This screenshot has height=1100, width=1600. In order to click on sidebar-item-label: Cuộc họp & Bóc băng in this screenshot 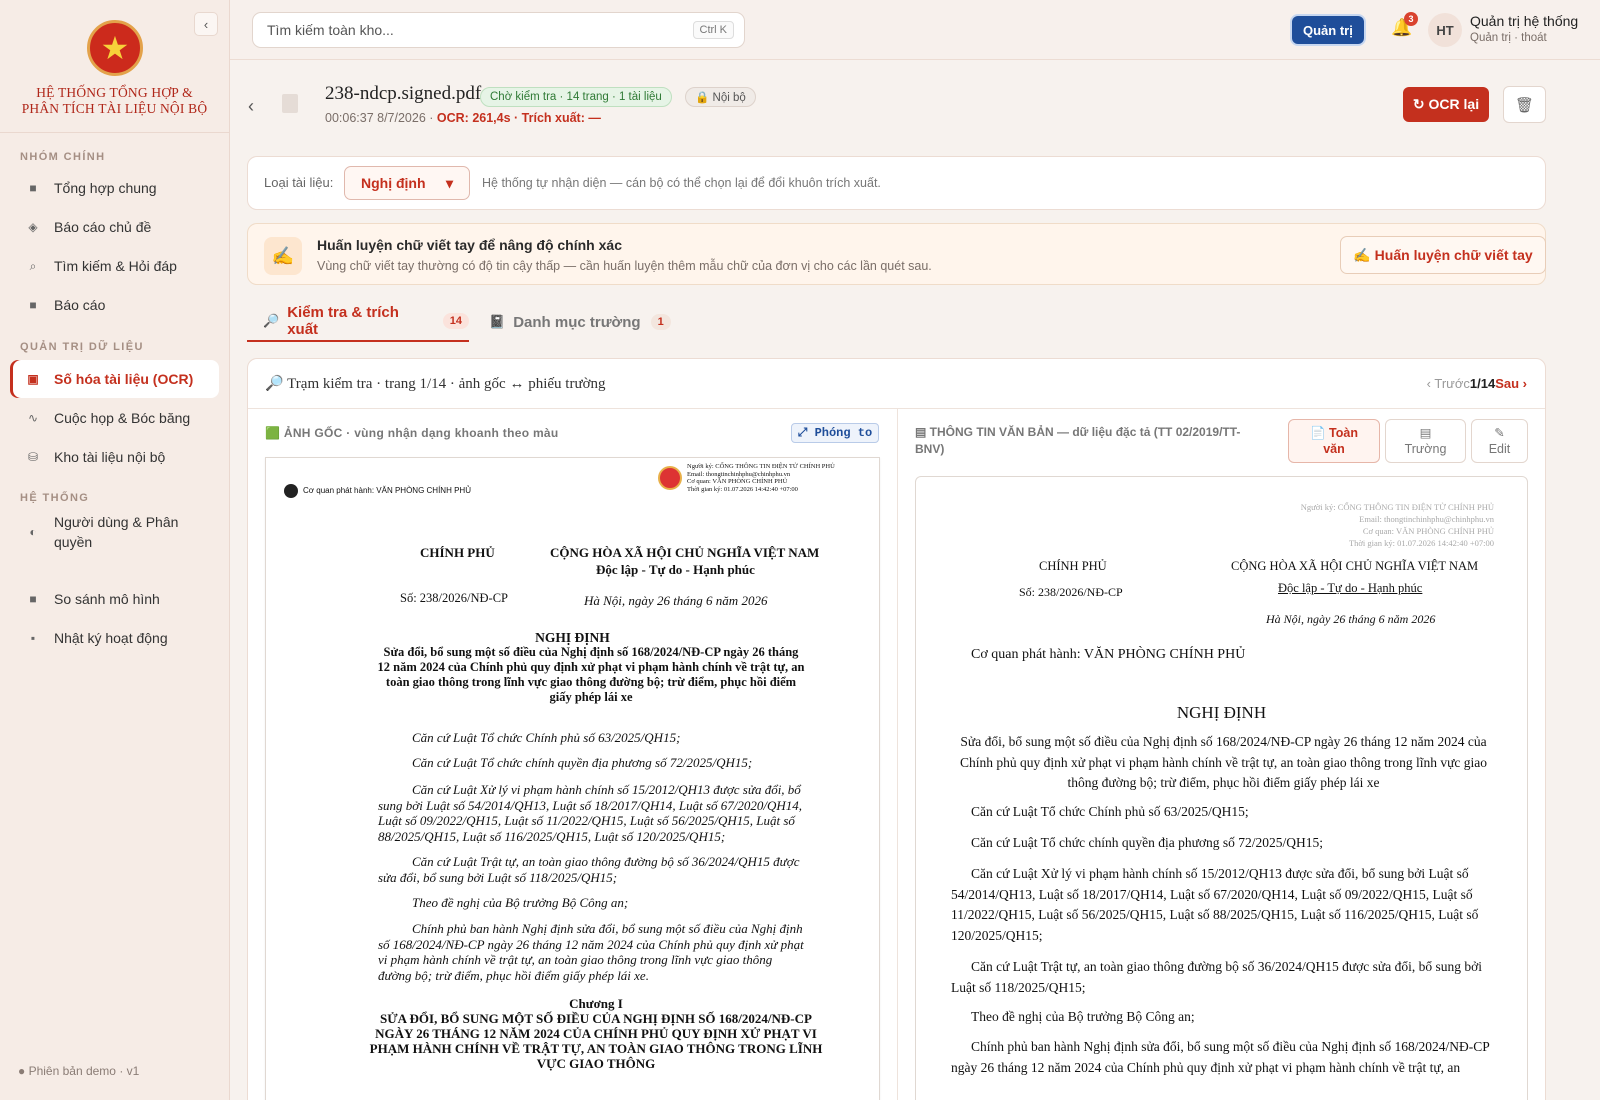, I will do `click(122, 418)`.